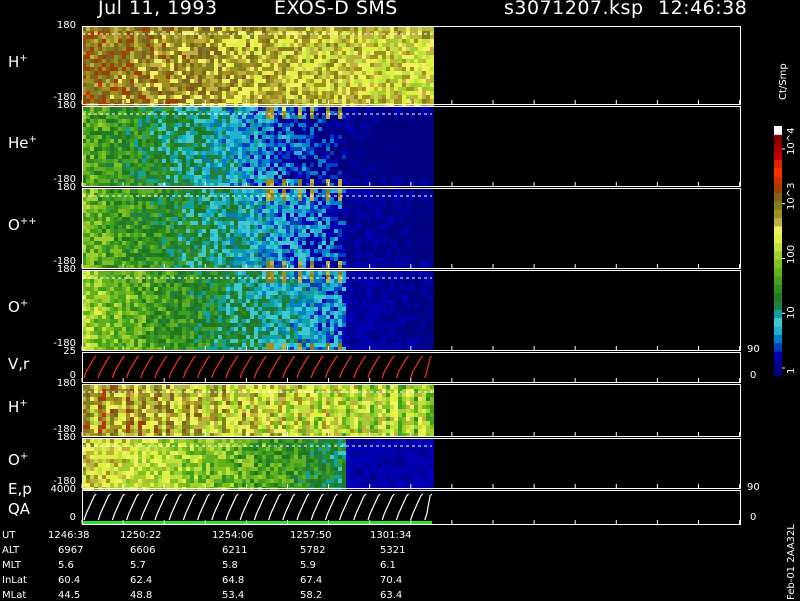  I want to click on panel-ymax-label: 25, so click(56, 351).